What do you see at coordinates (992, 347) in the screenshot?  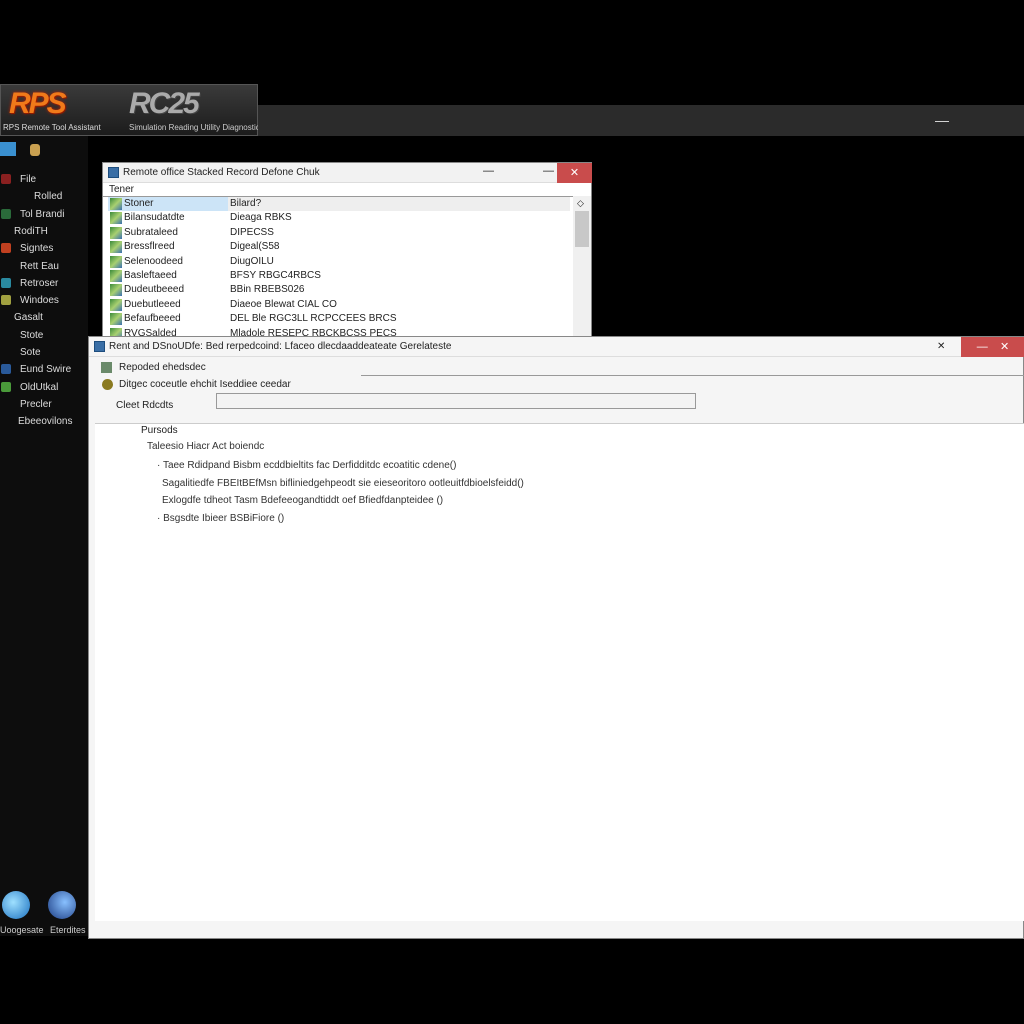 I see `close-button: — ✕` at bounding box center [992, 347].